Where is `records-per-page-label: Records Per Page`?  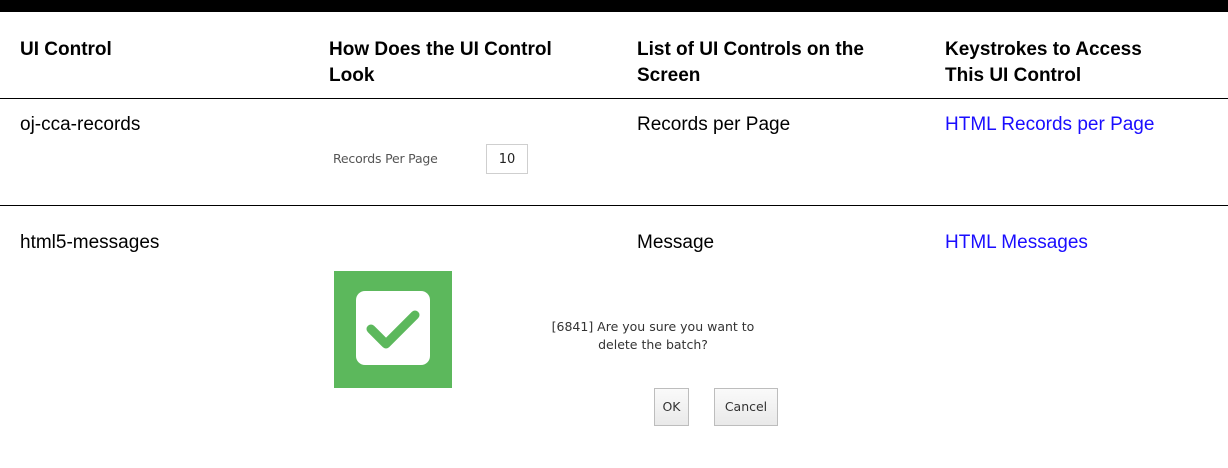
records-per-page-label: Records Per Page is located at coordinates (385, 158).